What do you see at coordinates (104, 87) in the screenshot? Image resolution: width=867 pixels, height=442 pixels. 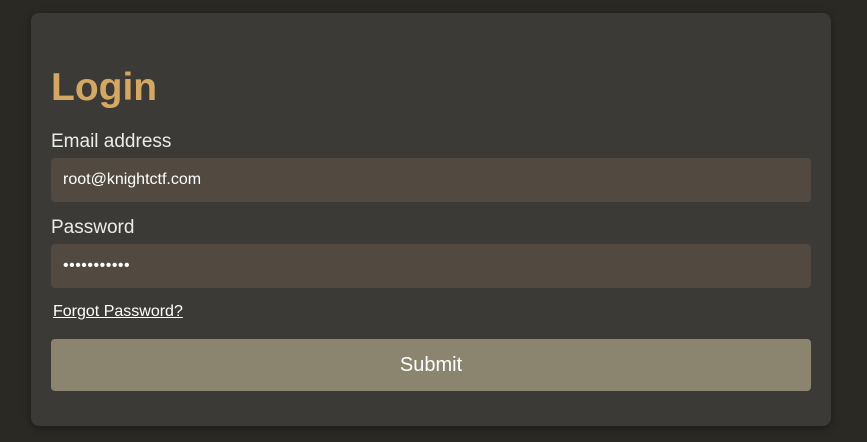 I see `page-title: Login` at bounding box center [104, 87].